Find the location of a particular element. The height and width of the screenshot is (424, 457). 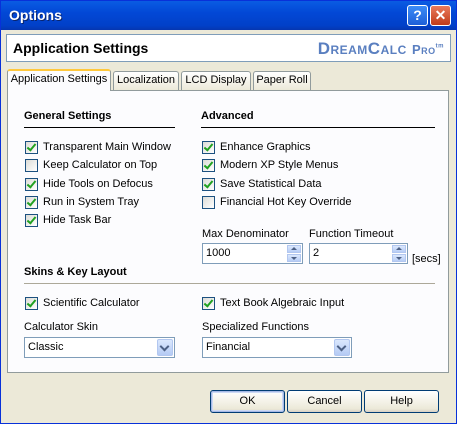

close-button: ✕ is located at coordinates (440, 15).